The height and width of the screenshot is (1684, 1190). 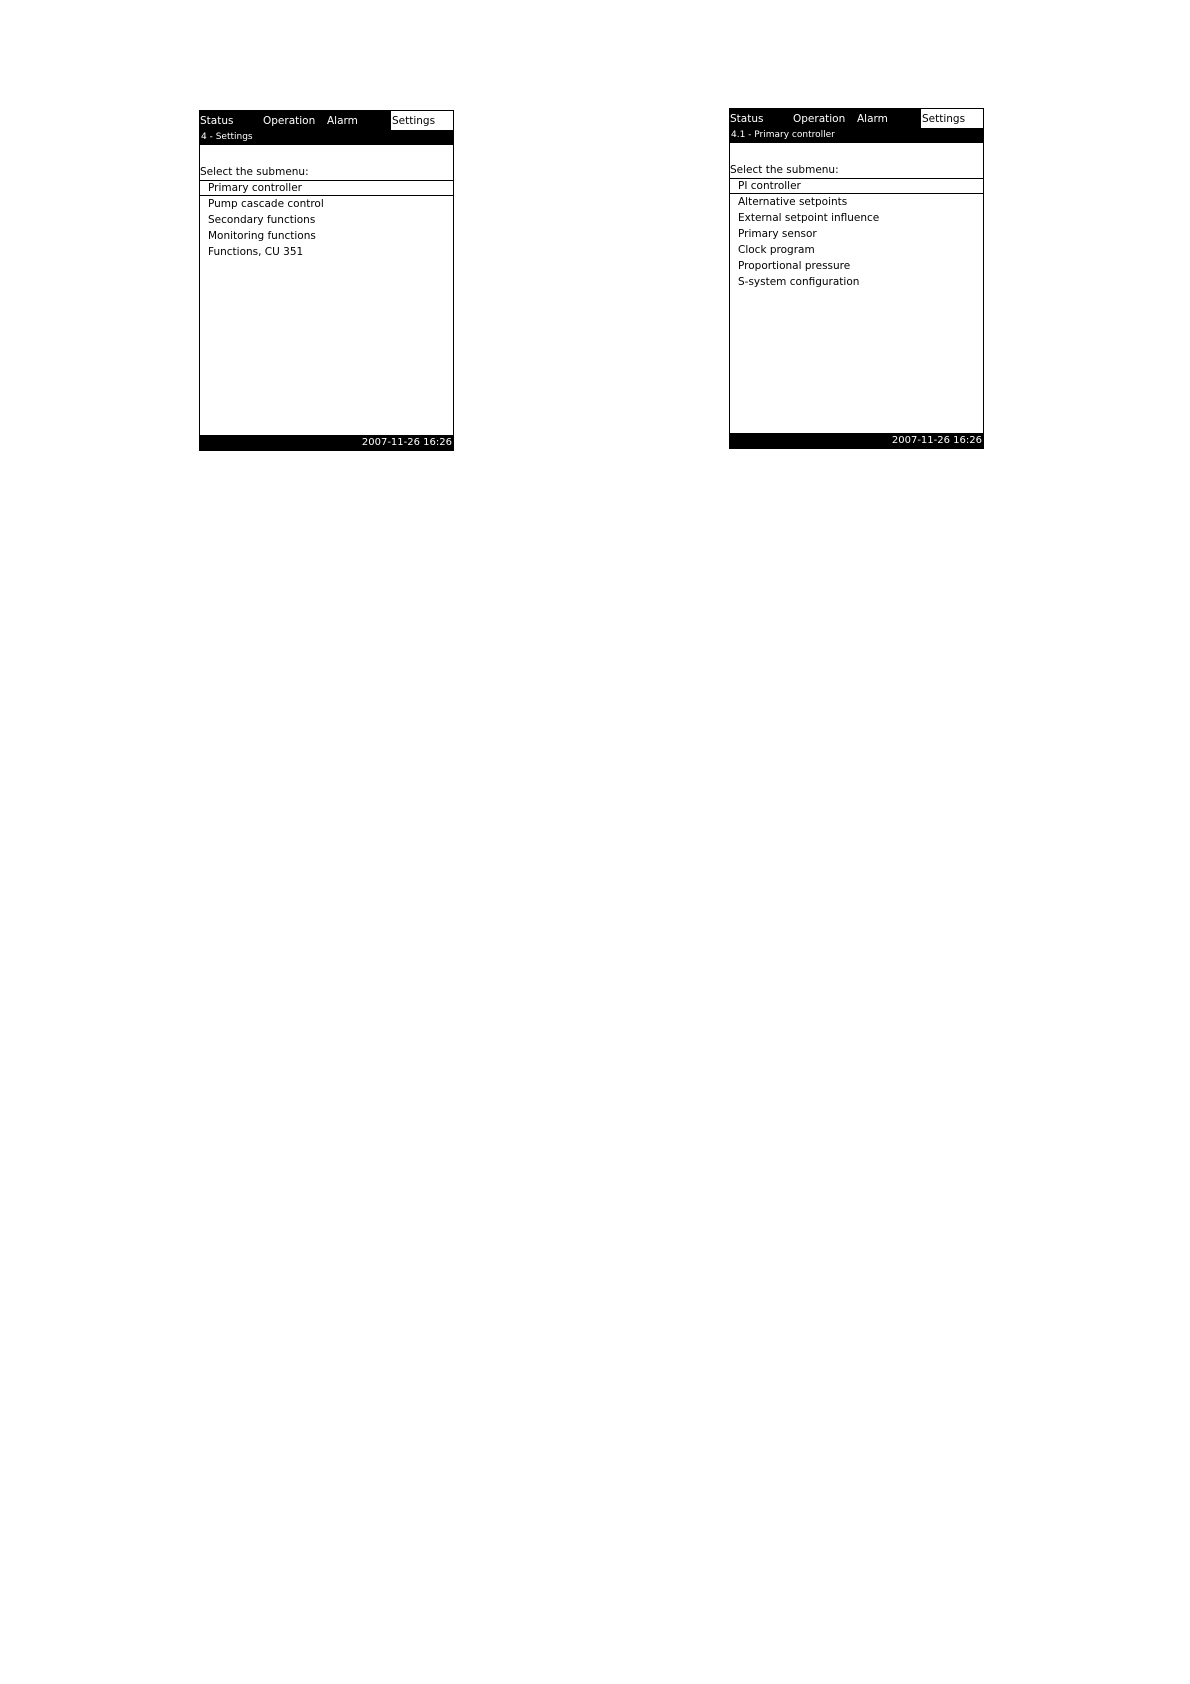 I want to click on menu-item-monitoring-functions: Monitoring functions, so click(x=326, y=236).